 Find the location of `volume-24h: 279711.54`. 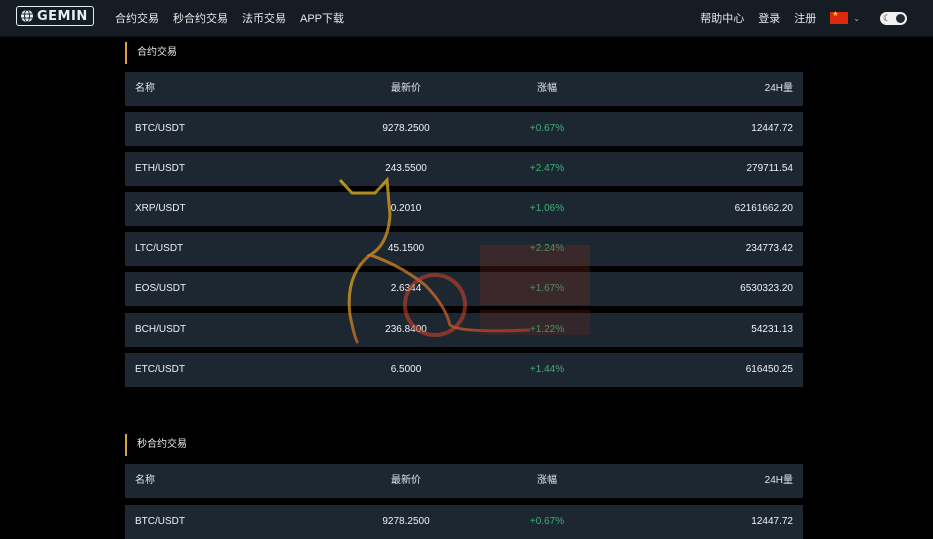

volume-24h: 279711.54 is located at coordinates (769, 168).